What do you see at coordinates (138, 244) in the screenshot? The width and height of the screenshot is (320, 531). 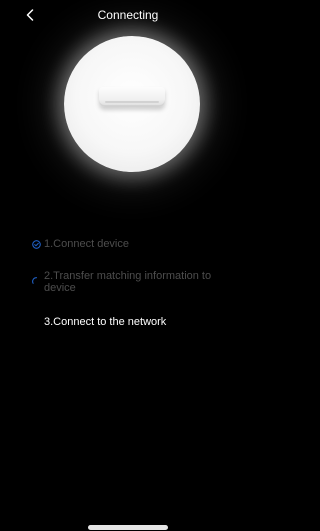 I see `step-connect-device: 1.Connect device` at bounding box center [138, 244].